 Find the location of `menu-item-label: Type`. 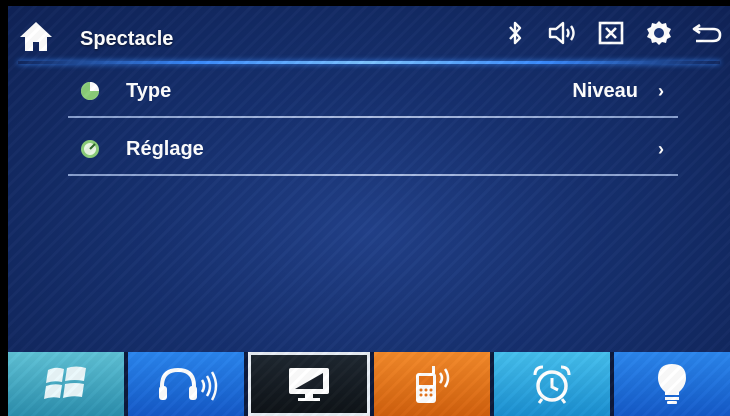

menu-item-label: Type is located at coordinates (149, 91).